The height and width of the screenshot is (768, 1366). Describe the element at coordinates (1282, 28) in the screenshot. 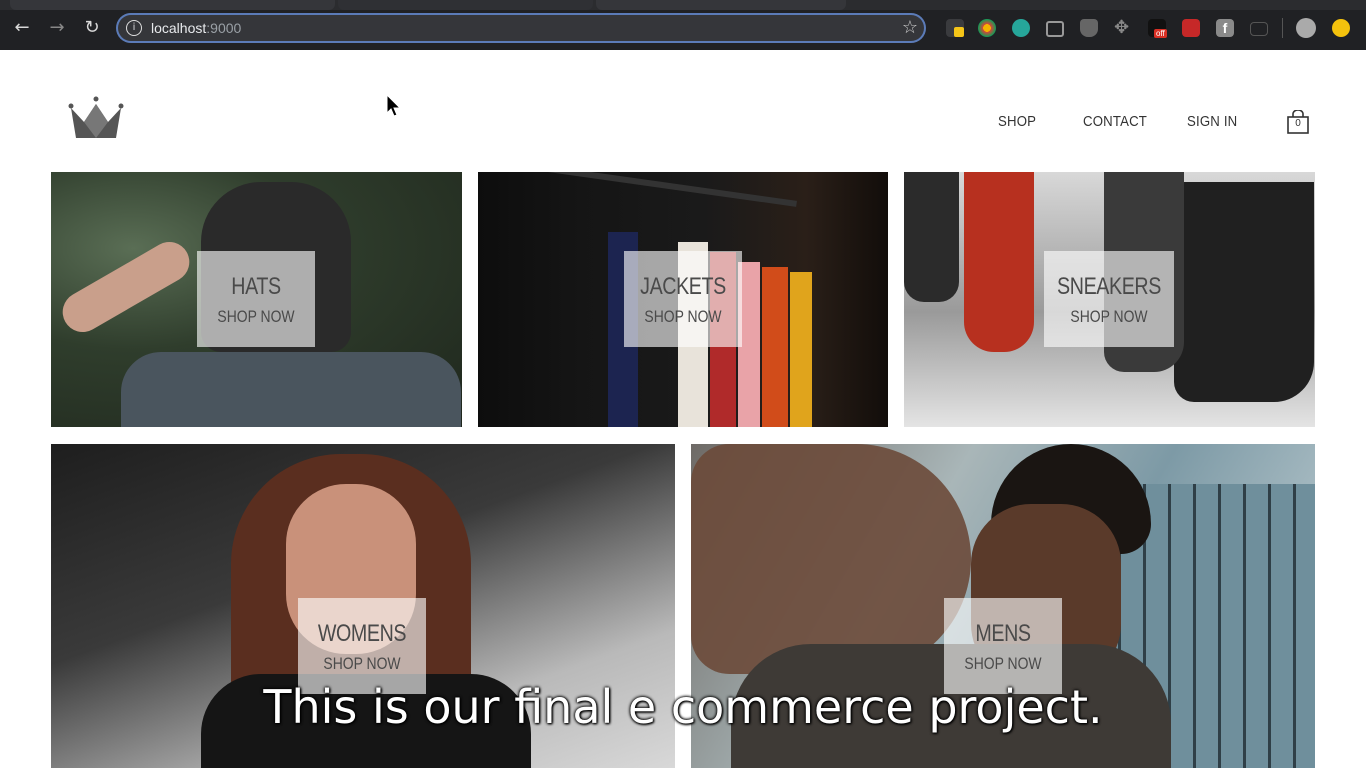

I see `toolbar-divider` at that location.